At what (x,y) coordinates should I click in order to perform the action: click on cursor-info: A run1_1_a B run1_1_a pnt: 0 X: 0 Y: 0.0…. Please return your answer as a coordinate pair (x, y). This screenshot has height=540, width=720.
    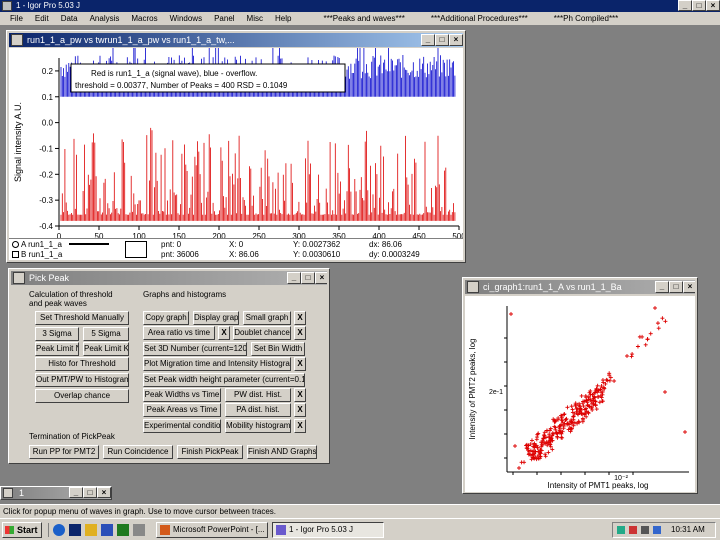
    Looking at the image, I should click on (236, 249).